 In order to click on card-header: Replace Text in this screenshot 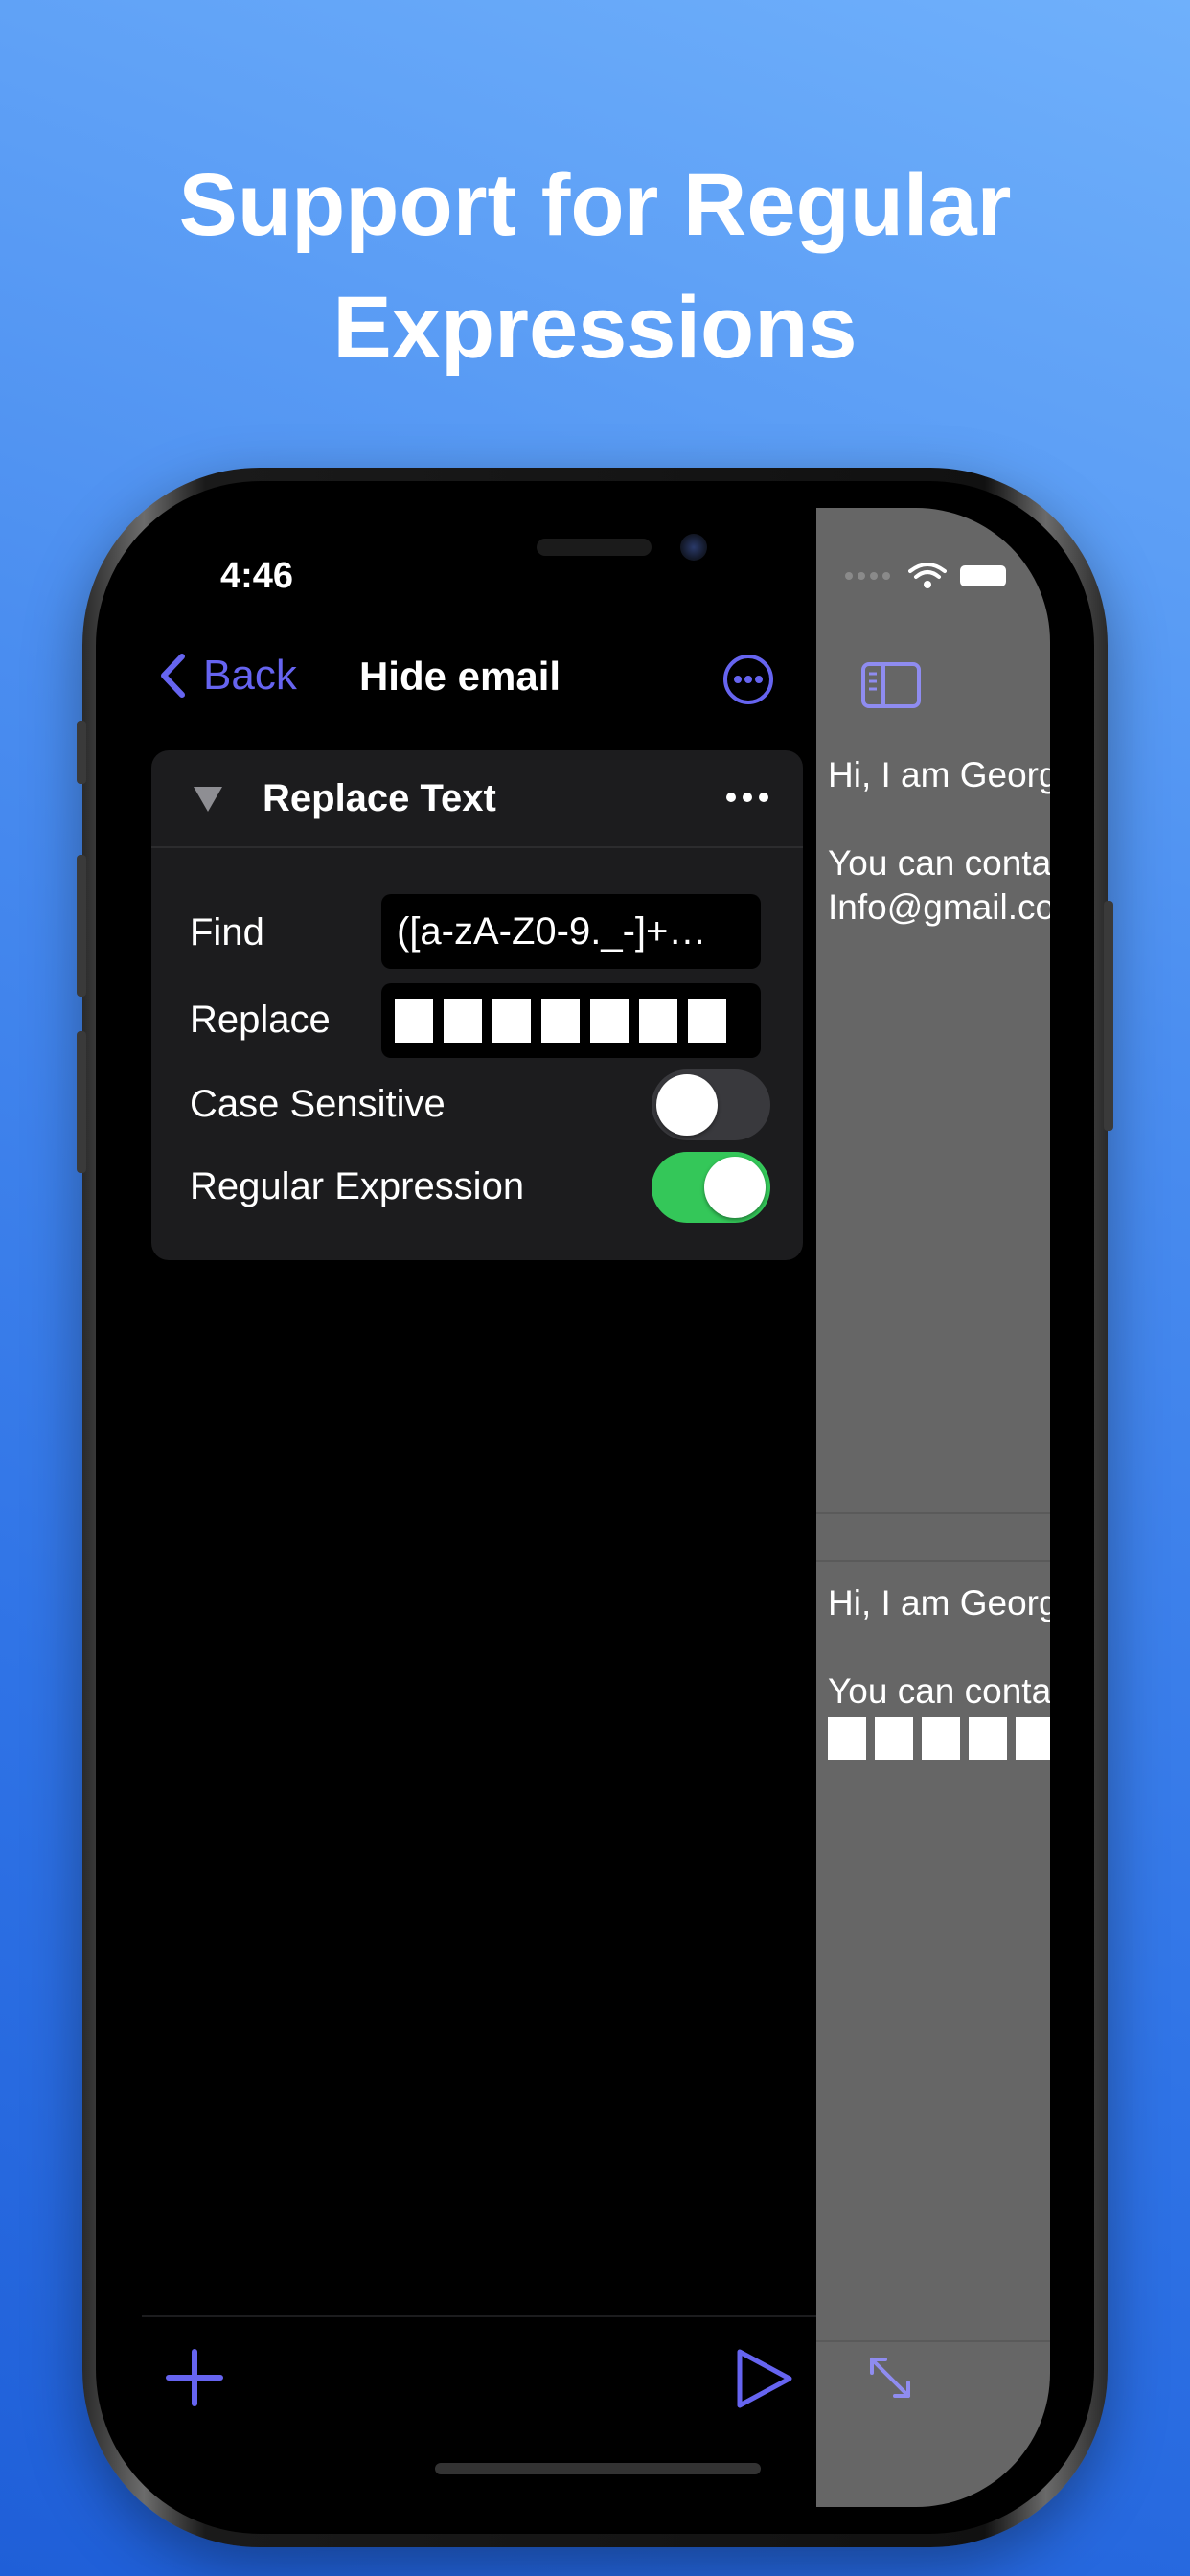, I will do `click(477, 799)`.